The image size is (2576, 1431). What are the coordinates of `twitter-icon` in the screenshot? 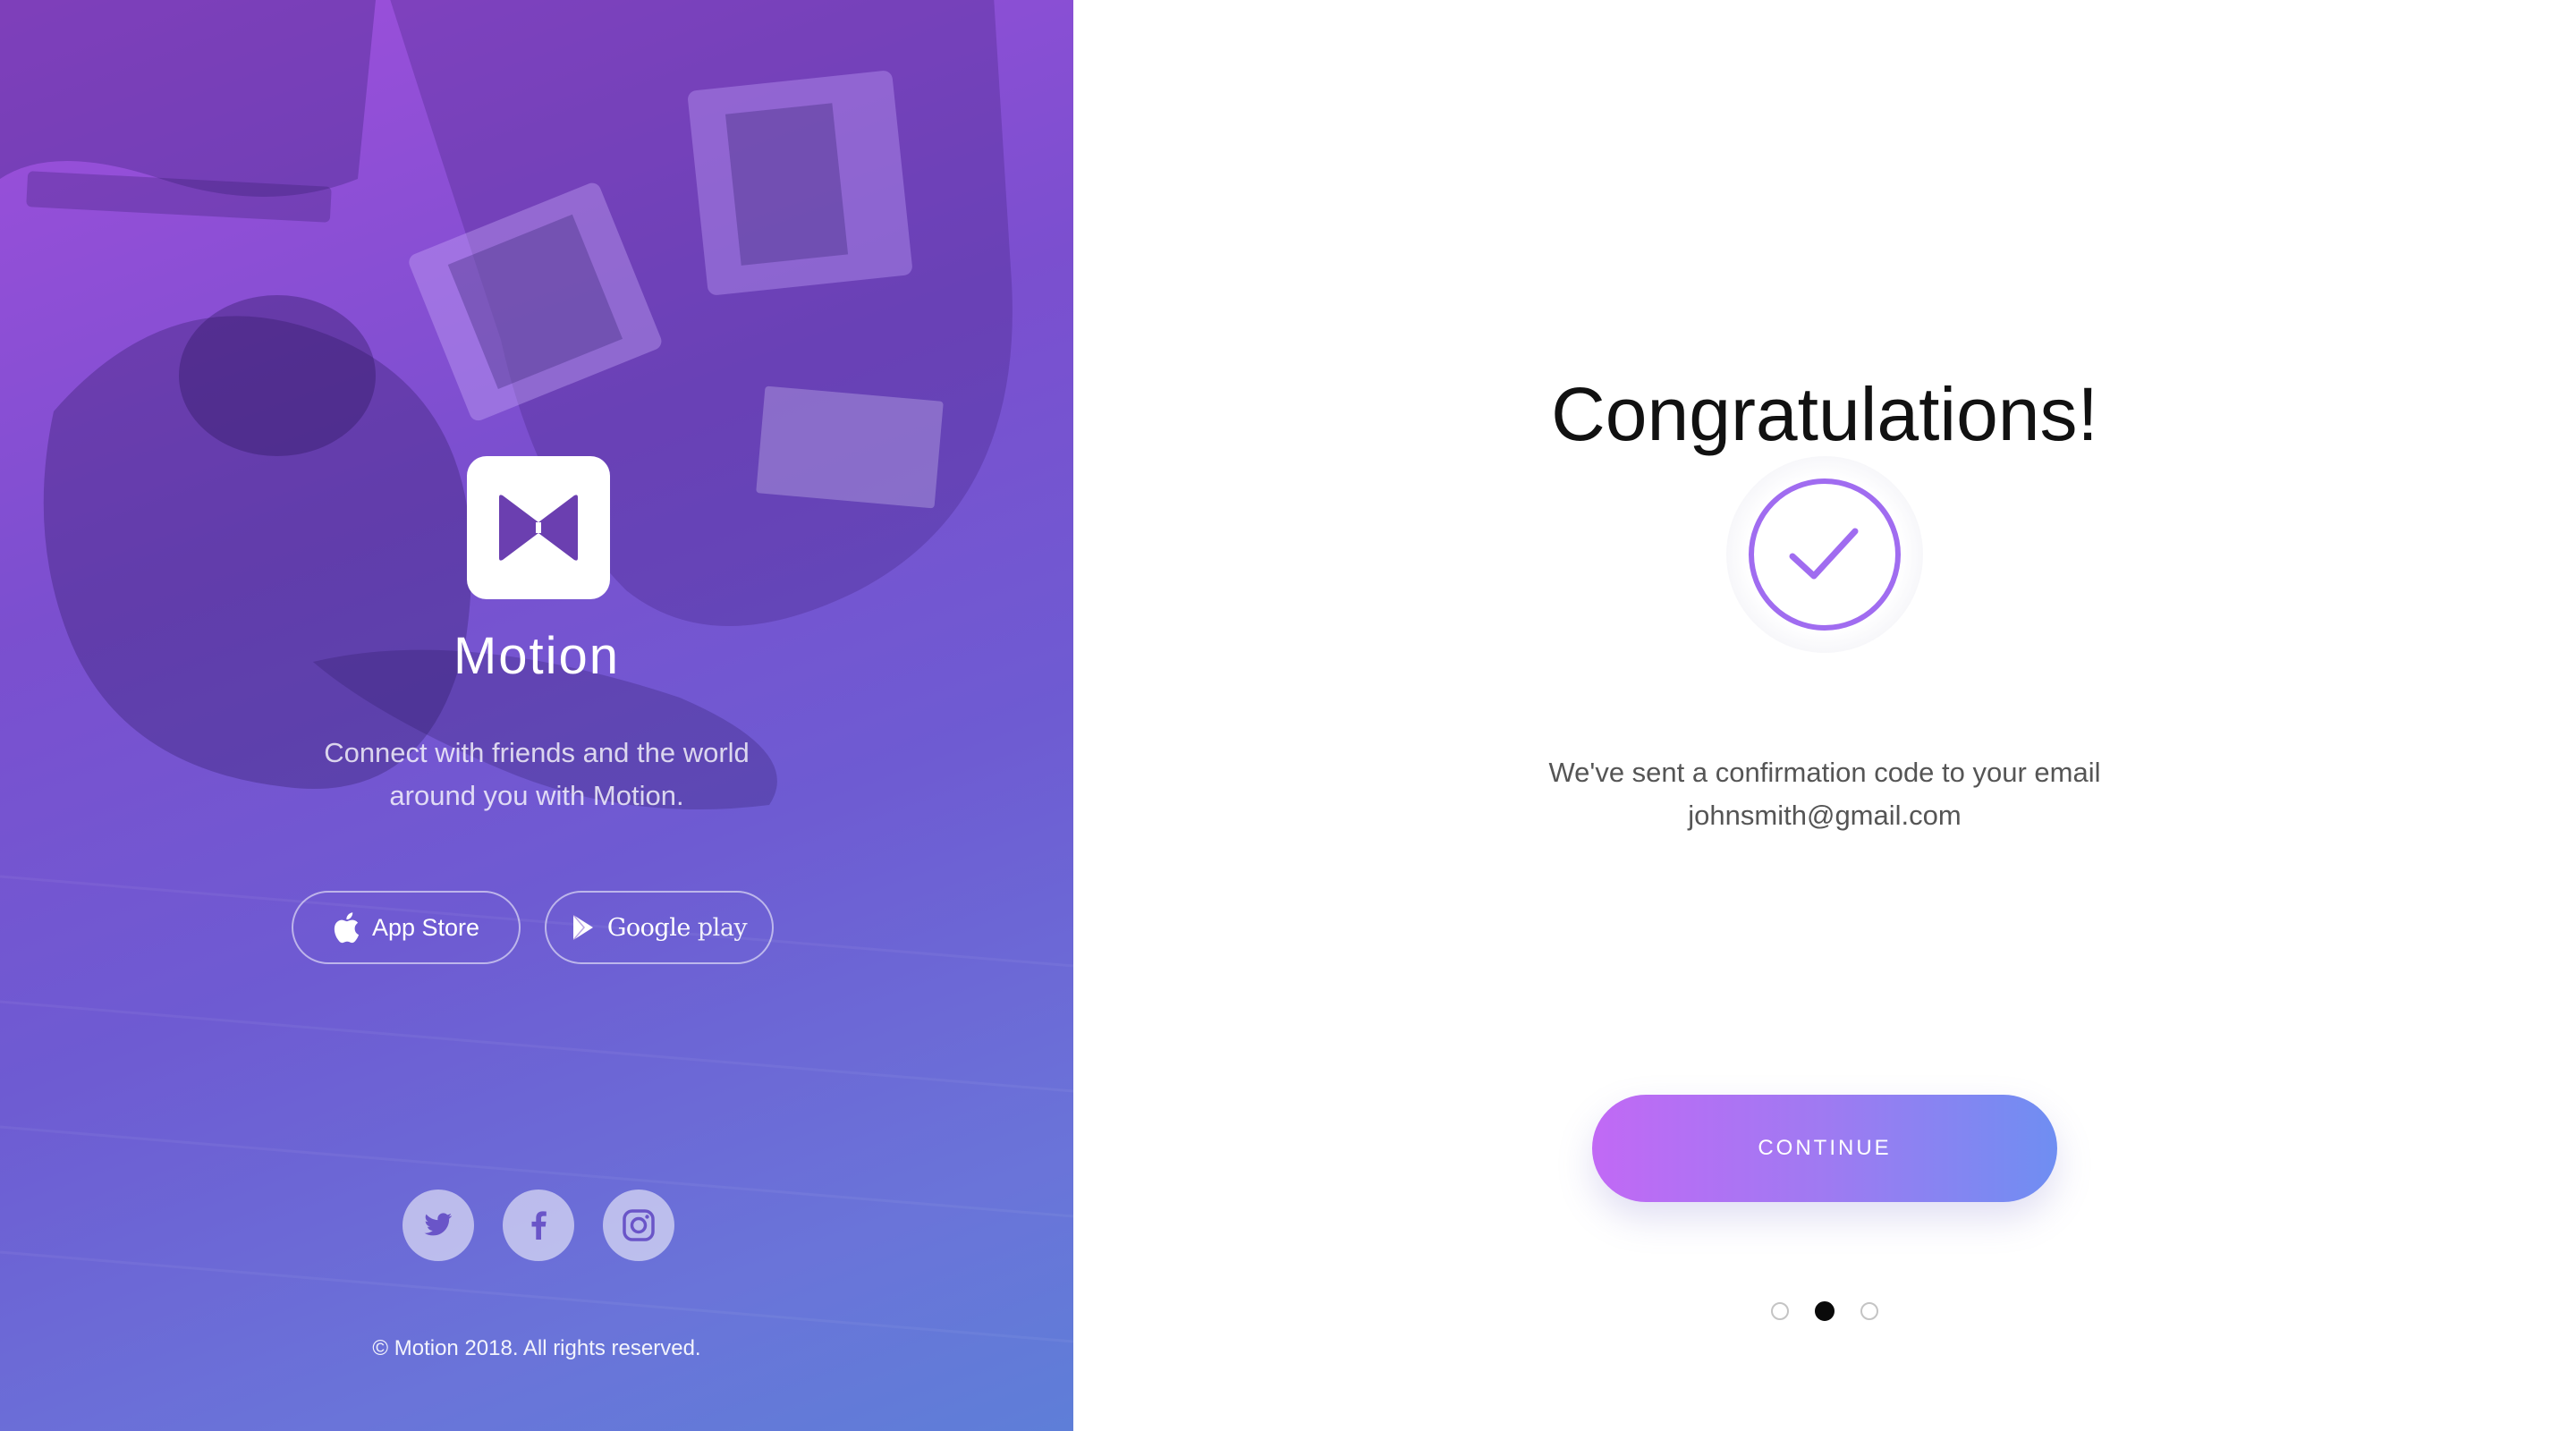 It's located at (438, 1225).